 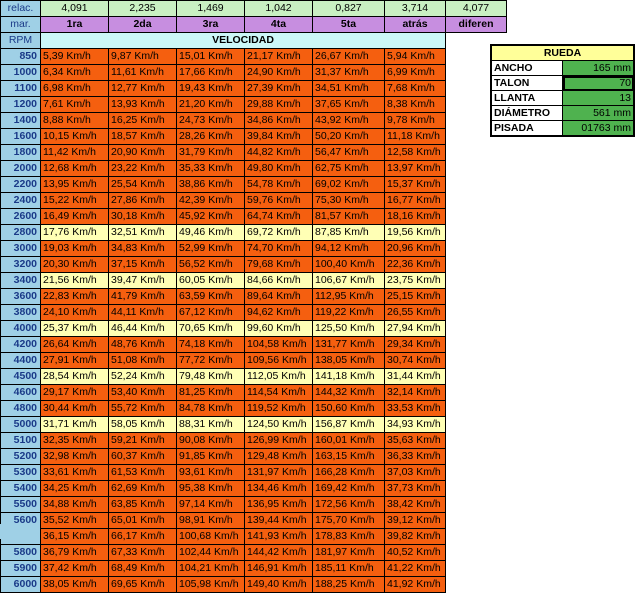 What do you see at coordinates (278, 584) in the screenshot?
I see `speed-cell: 149,40 Km/h` at bounding box center [278, 584].